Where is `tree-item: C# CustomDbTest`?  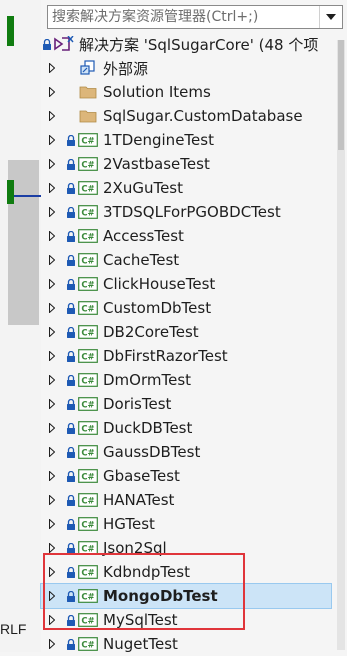 tree-item: C# CustomDbTest is located at coordinates (186, 308).